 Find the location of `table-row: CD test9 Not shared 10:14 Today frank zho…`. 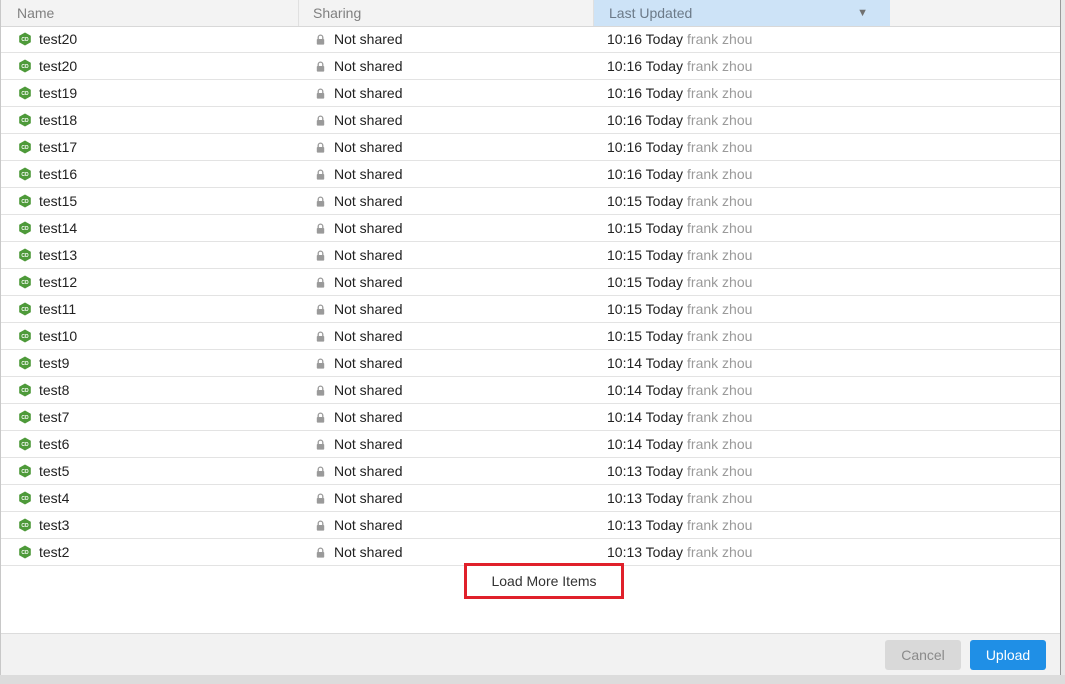

table-row: CD test9 Not shared 10:14 Today frank zho… is located at coordinates (530, 363).